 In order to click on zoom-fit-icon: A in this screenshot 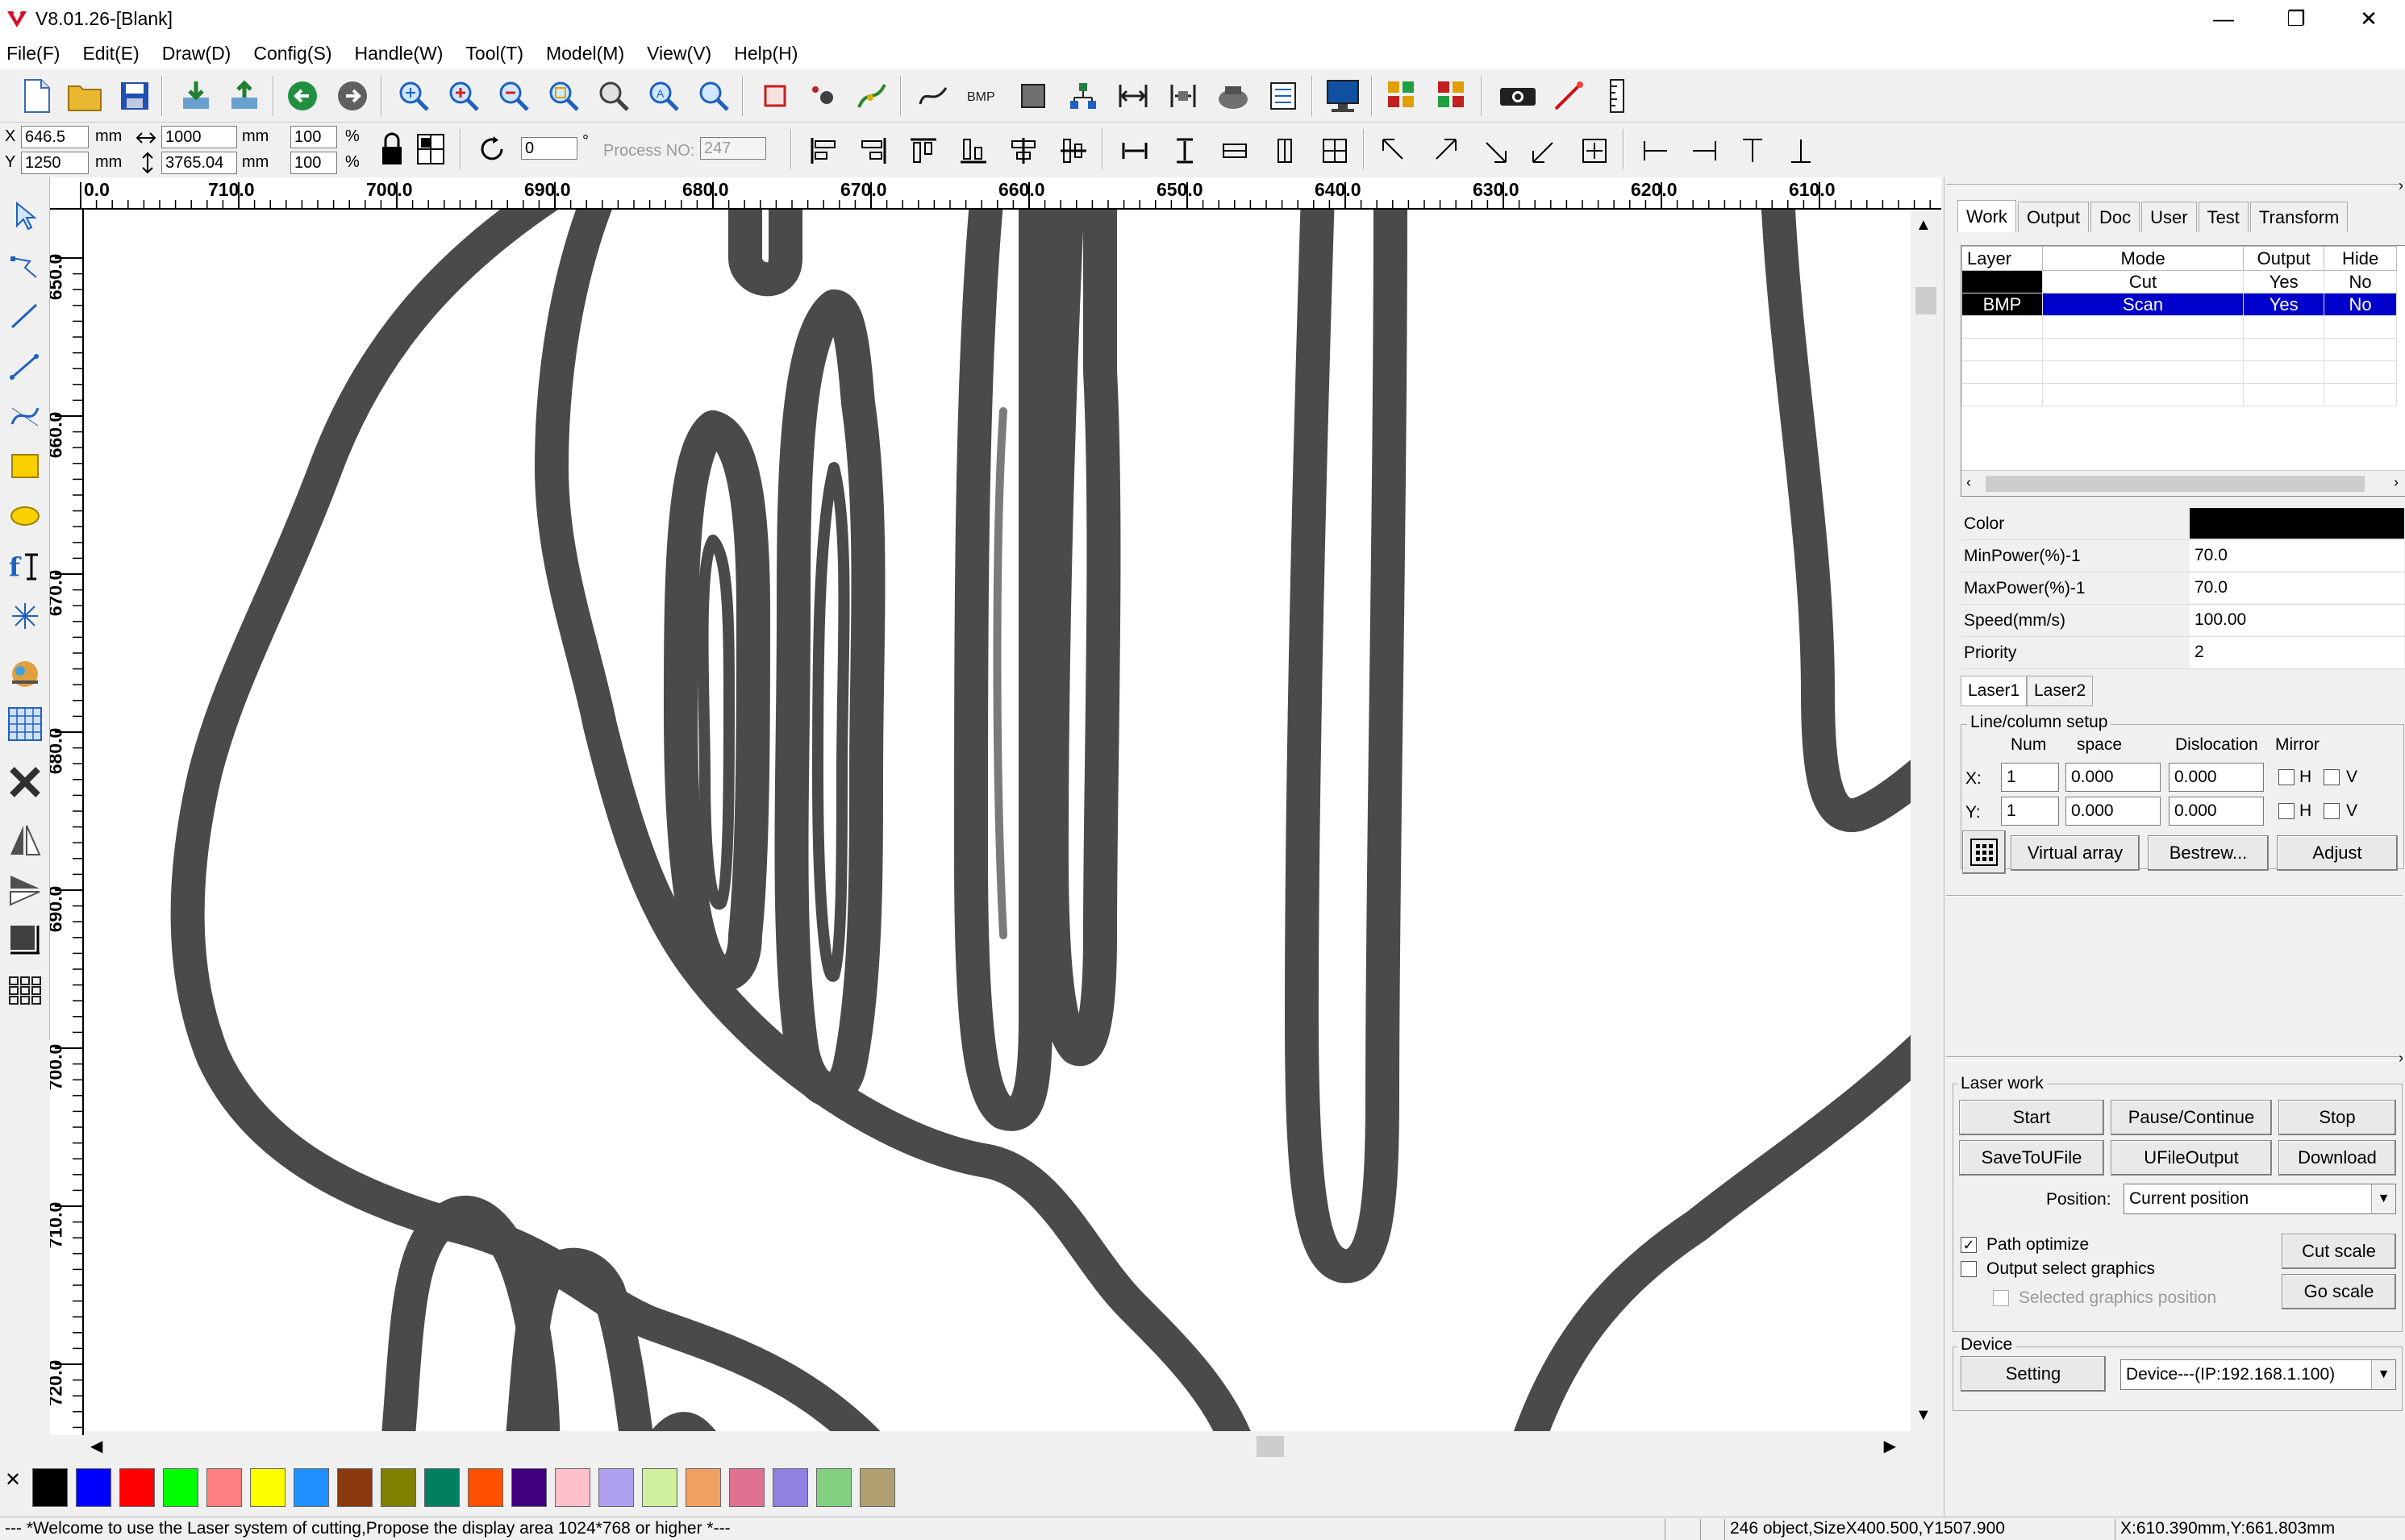, I will do `click(663, 95)`.